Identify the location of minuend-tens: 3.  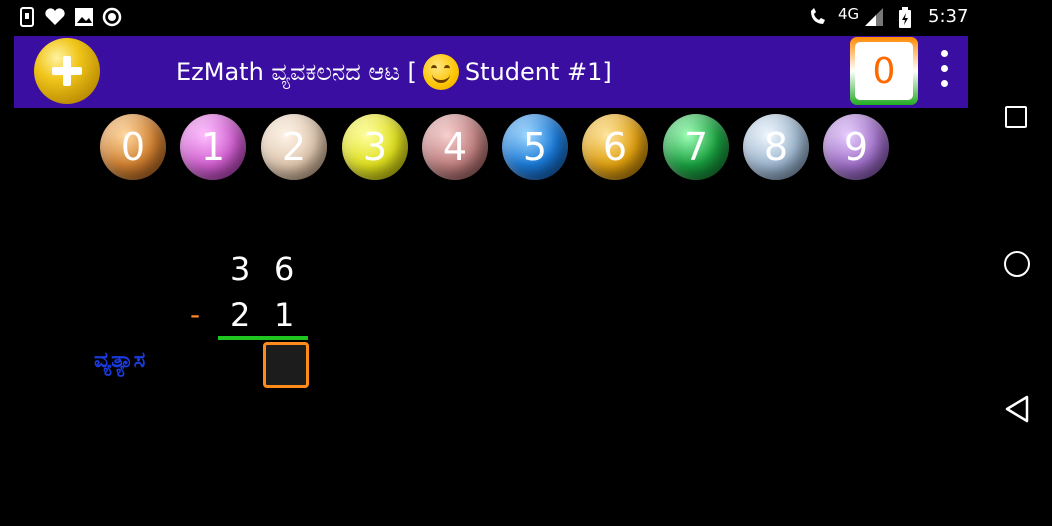
(240, 269).